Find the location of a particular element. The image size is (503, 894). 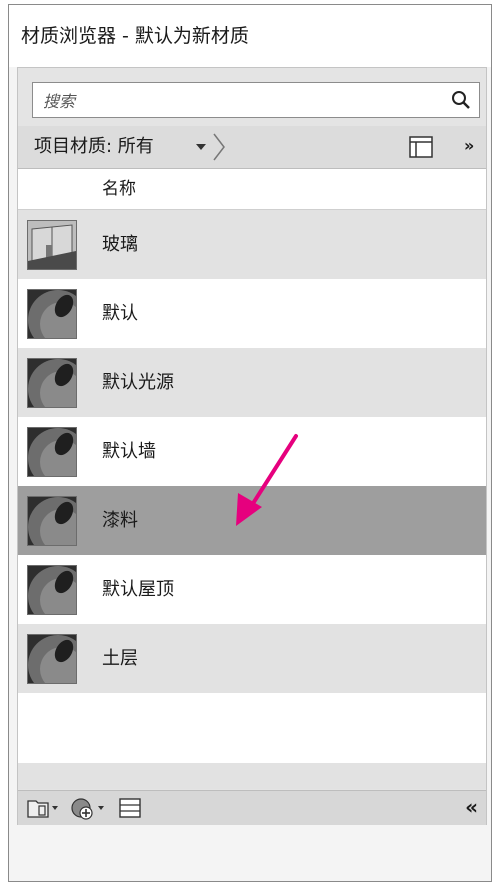

more-options-icon: » is located at coordinates (469, 145).